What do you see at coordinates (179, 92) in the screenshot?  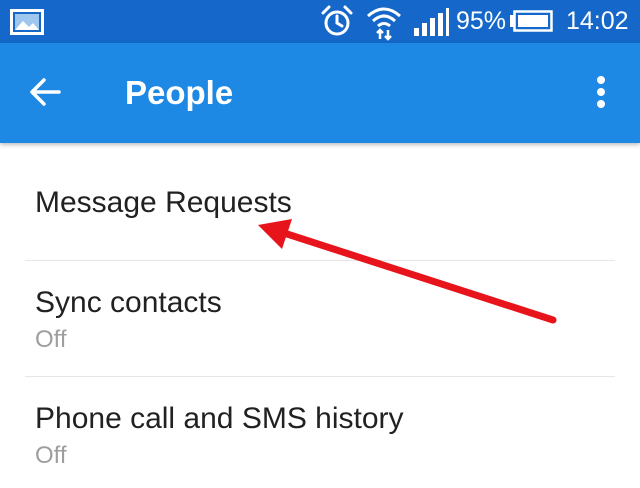 I see `page-title: People` at bounding box center [179, 92].